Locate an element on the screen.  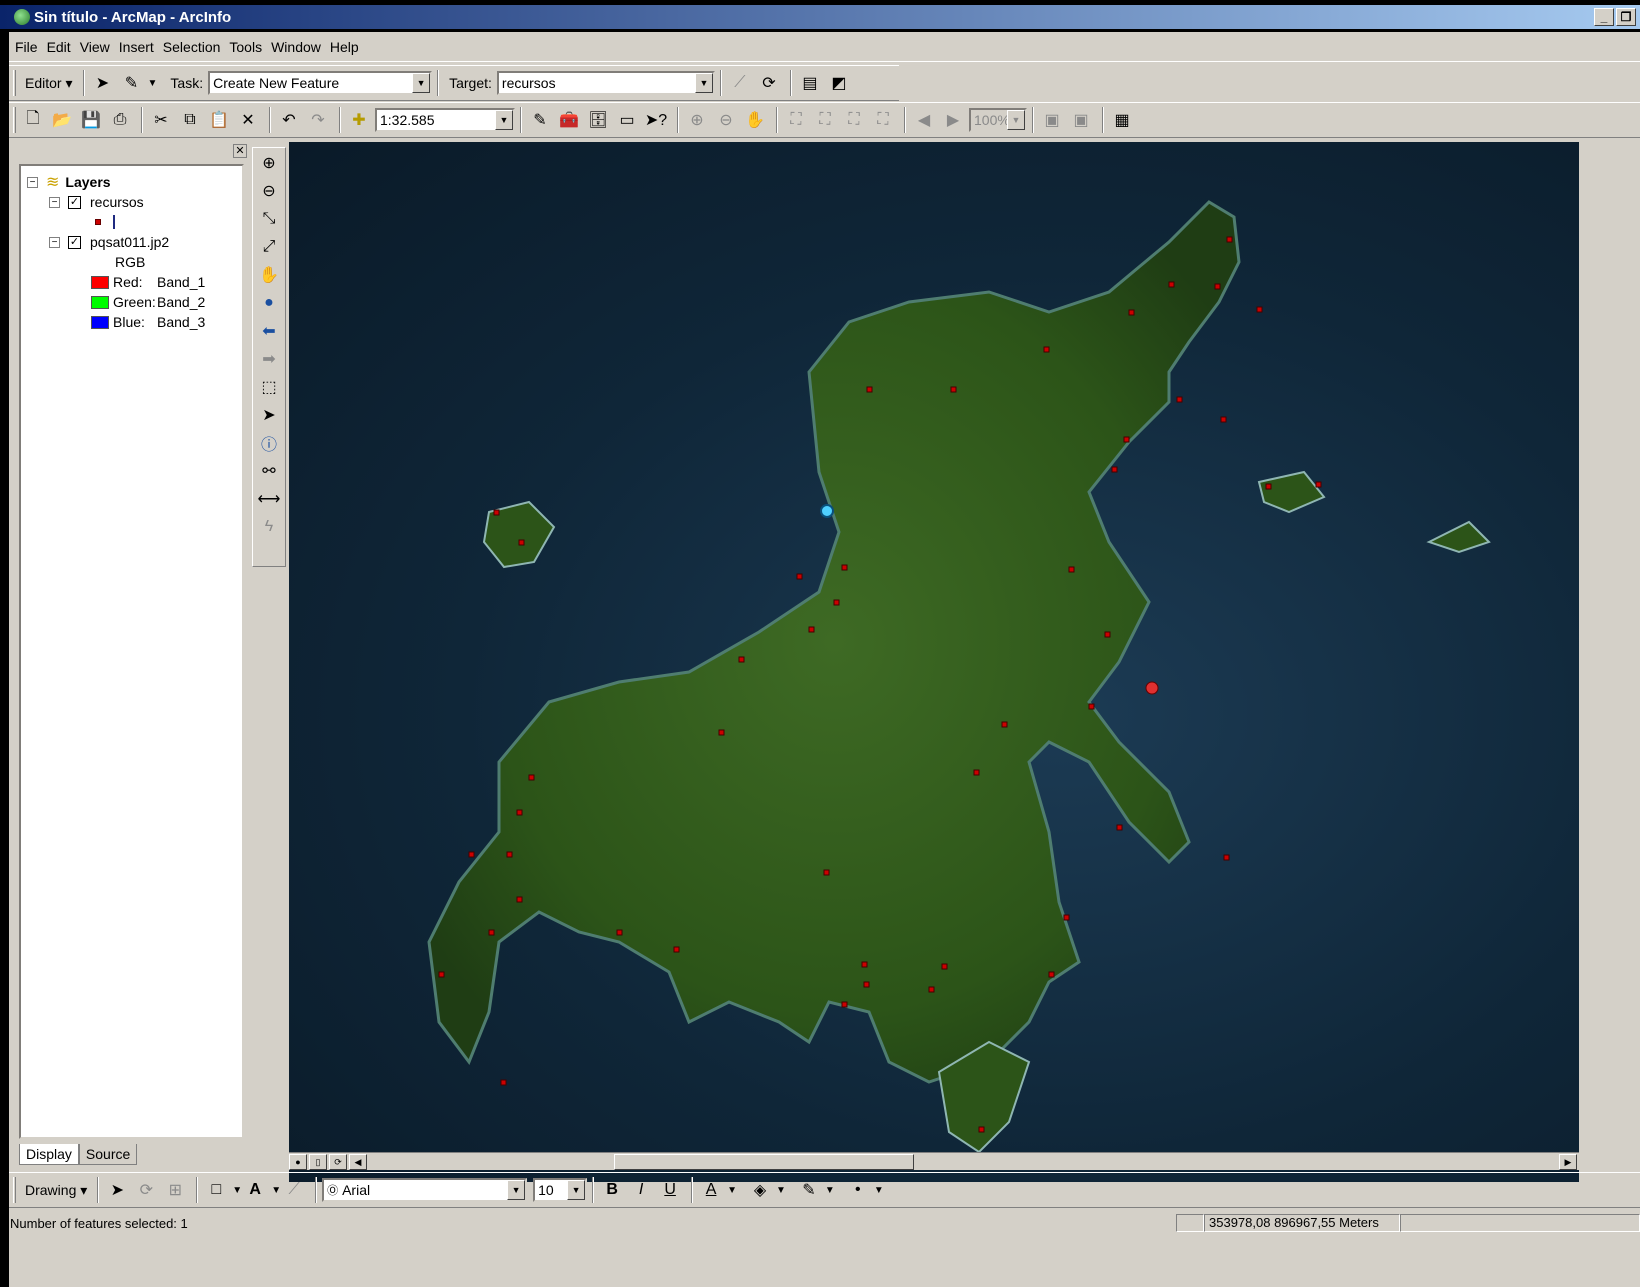
menu-insert: Insert is located at coordinates (136, 47).